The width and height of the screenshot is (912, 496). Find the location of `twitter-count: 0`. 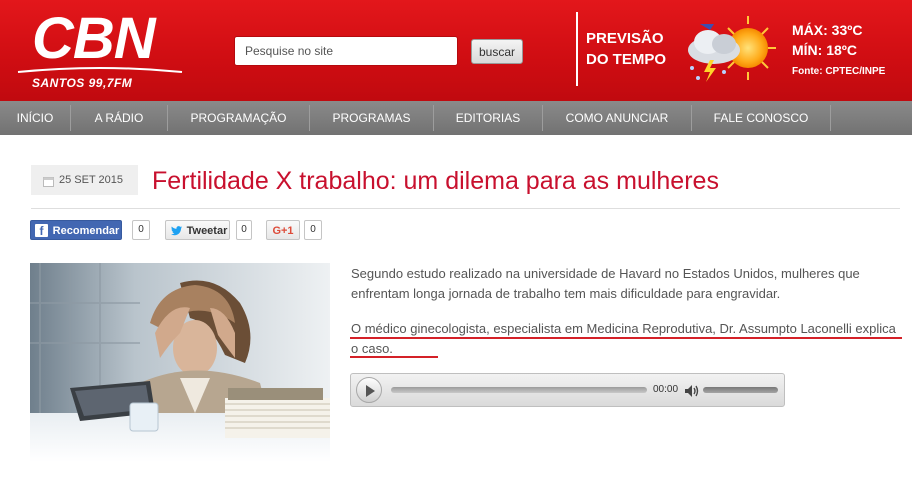

twitter-count: 0 is located at coordinates (244, 230).